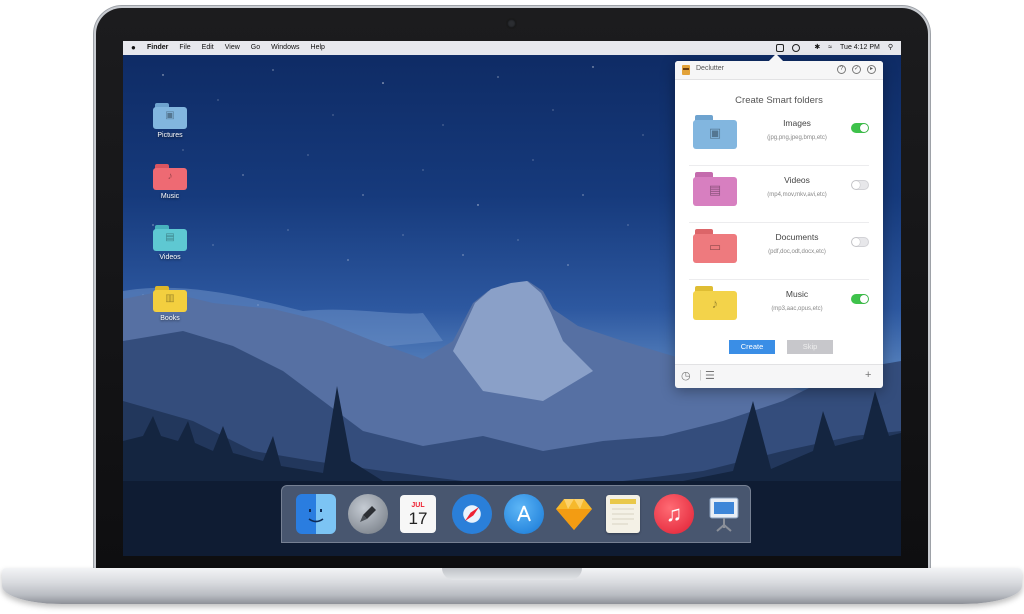 The width and height of the screenshot is (1024, 614). I want to click on desktop-icon-books: ▥ Books, so click(170, 304).